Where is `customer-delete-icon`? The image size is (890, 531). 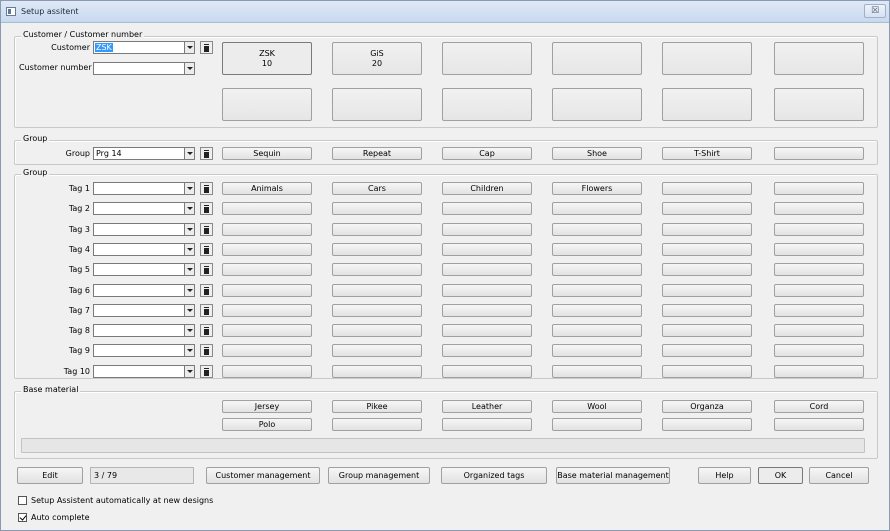
customer-delete-icon is located at coordinates (206, 47).